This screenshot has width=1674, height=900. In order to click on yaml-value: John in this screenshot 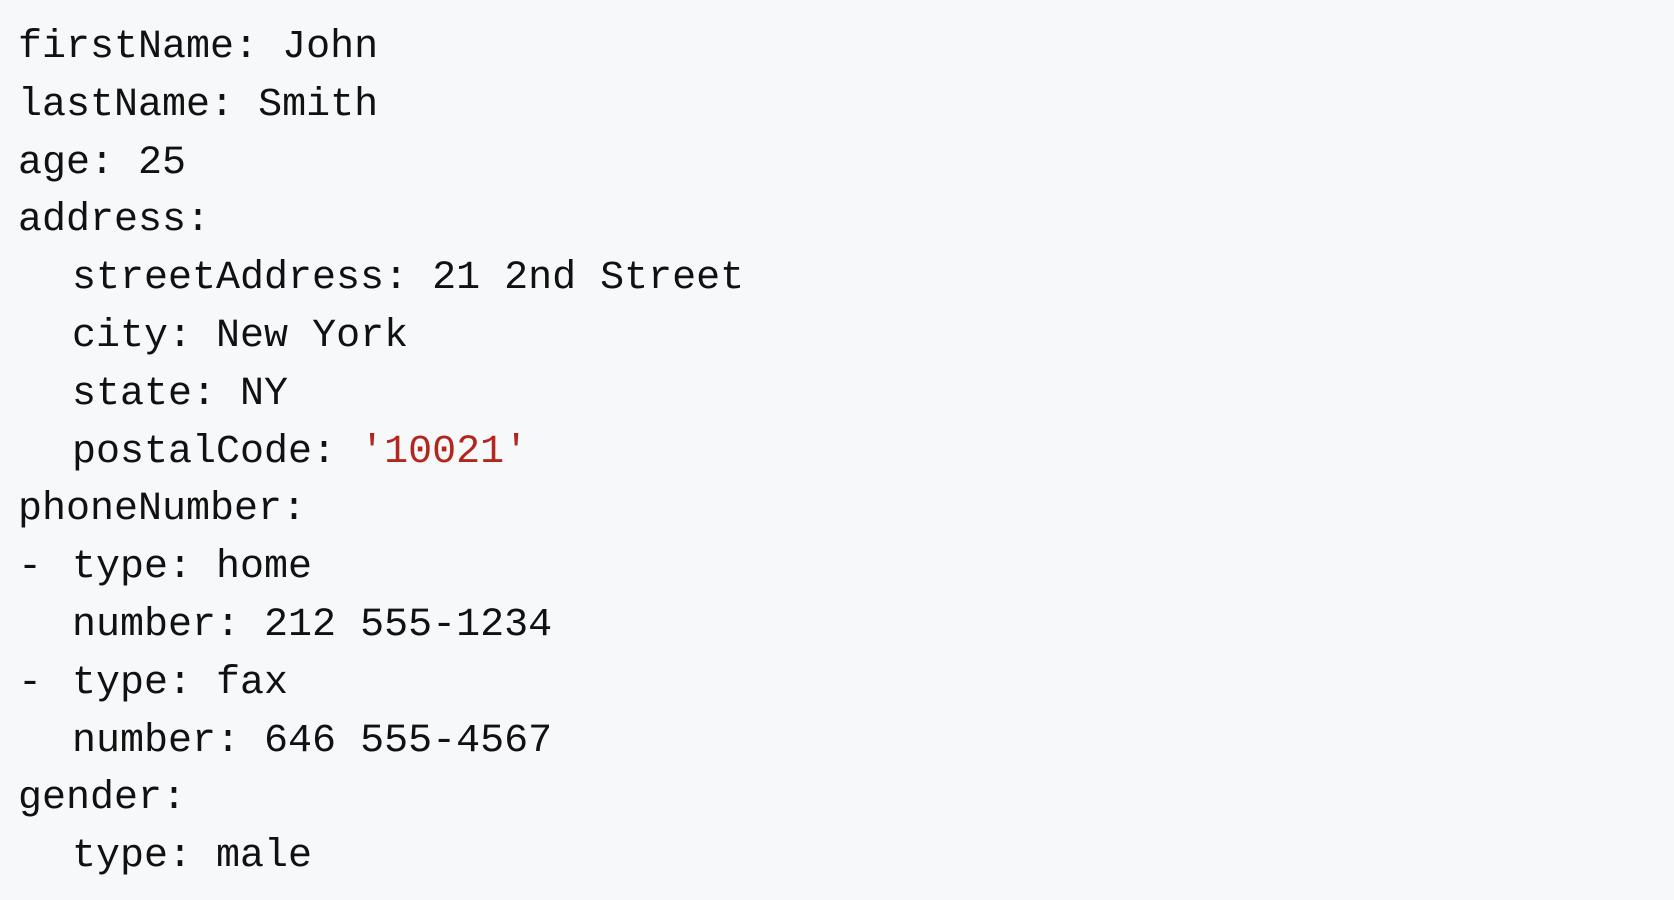, I will do `click(330, 47)`.